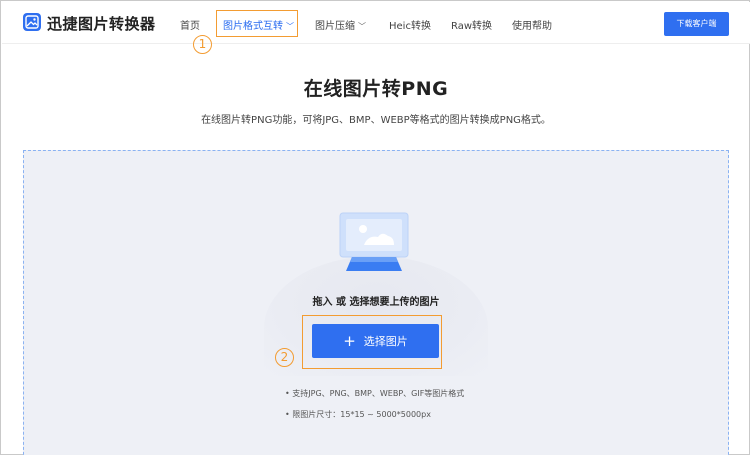 The height and width of the screenshot is (455, 750). What do you see at coordinates (375, 393) in the screenshot?
I see `hint-formats: • 支持JPG、PNG、BMP、WEBP、GIF等图片格式` at bounding box center [375, 393].